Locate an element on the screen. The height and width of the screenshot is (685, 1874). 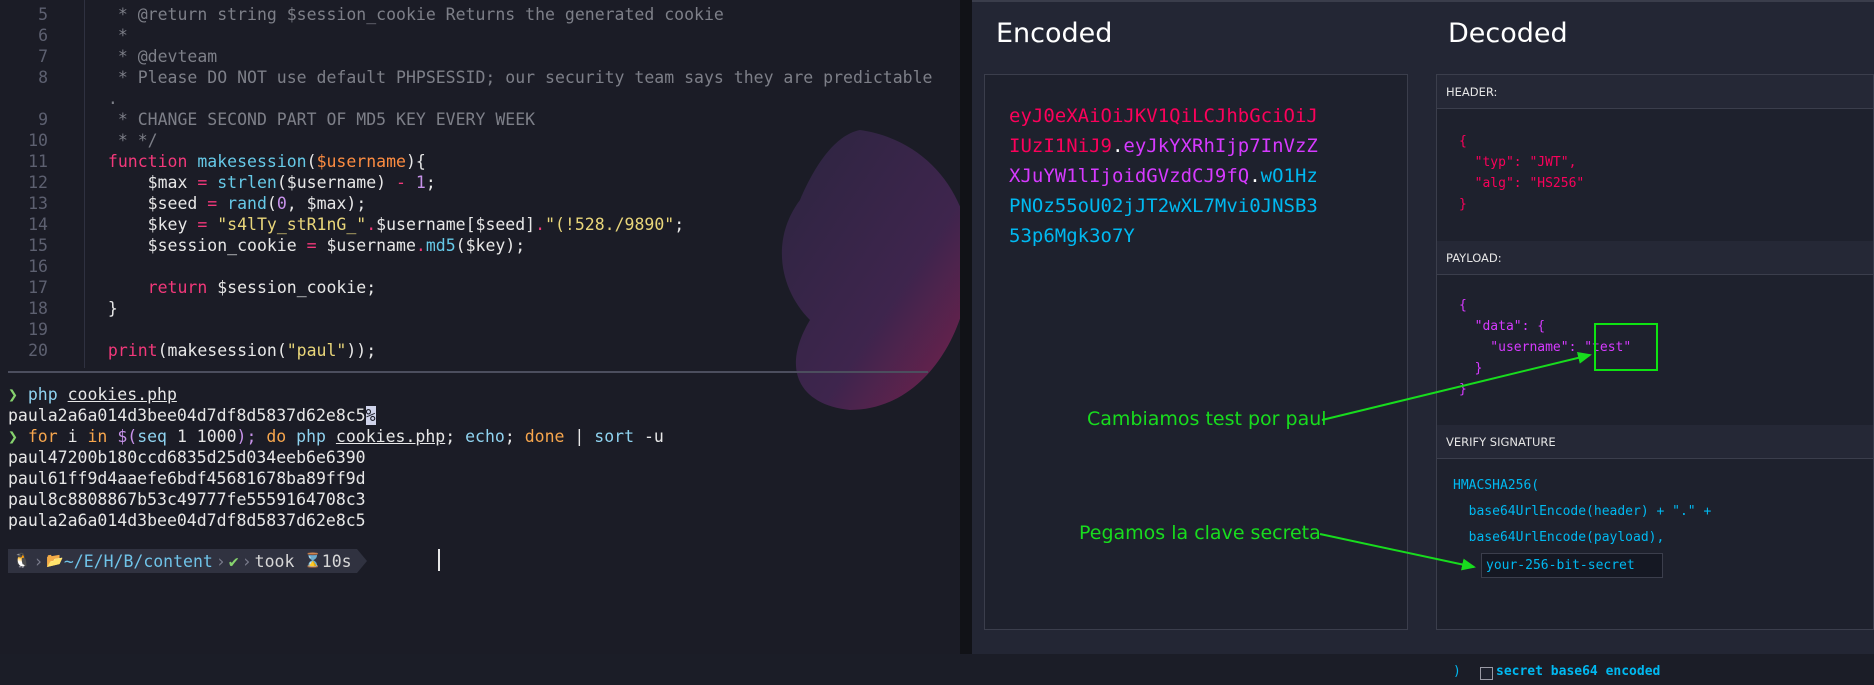
code-line: 20 print(makesession("paul")); is located at coordinates (188, 350).